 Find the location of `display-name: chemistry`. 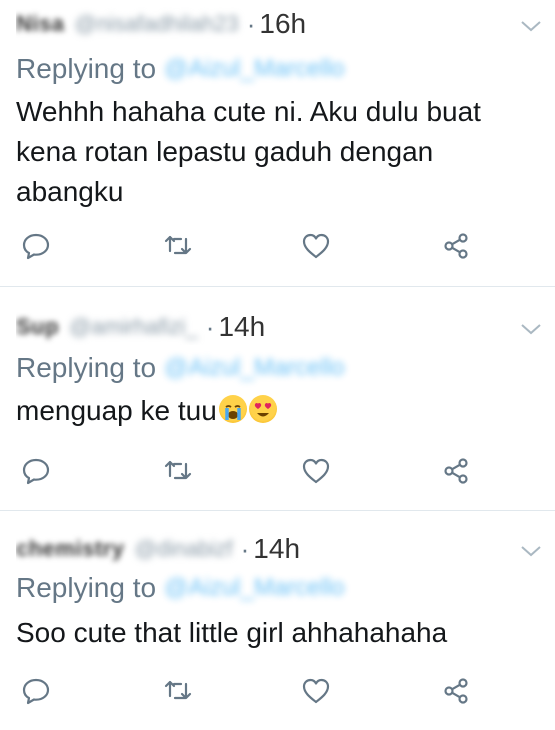

display-name: chemistry is located at coordinates (70, 549).